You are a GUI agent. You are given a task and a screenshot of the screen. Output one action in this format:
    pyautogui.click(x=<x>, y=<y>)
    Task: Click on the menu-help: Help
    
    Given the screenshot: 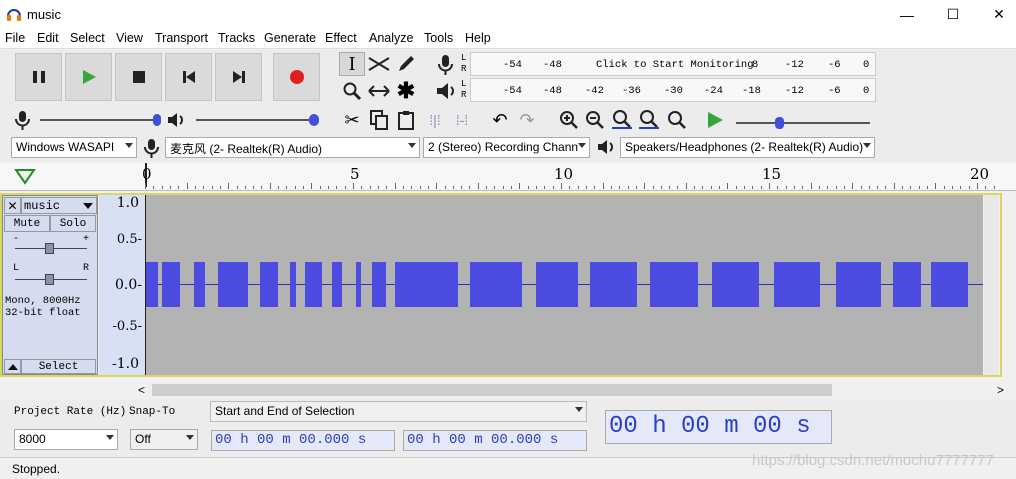 What is the action you would take?
    pyautogui.click(x=478, y=38)
    